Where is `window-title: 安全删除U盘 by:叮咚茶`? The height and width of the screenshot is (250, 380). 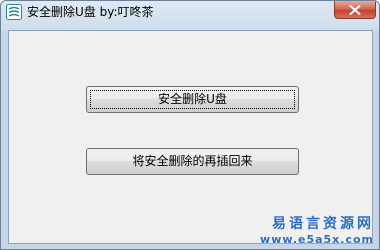
window-title: 安全删除U盘 by:叮咚茶 is located at coordinates (90, 12).